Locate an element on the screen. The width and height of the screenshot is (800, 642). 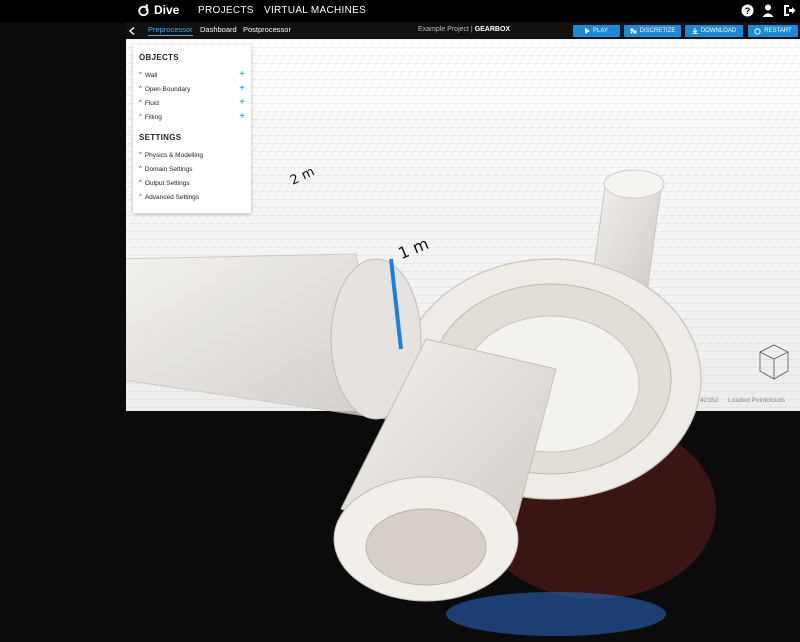
play-icon is located at coordinates (588, 31).